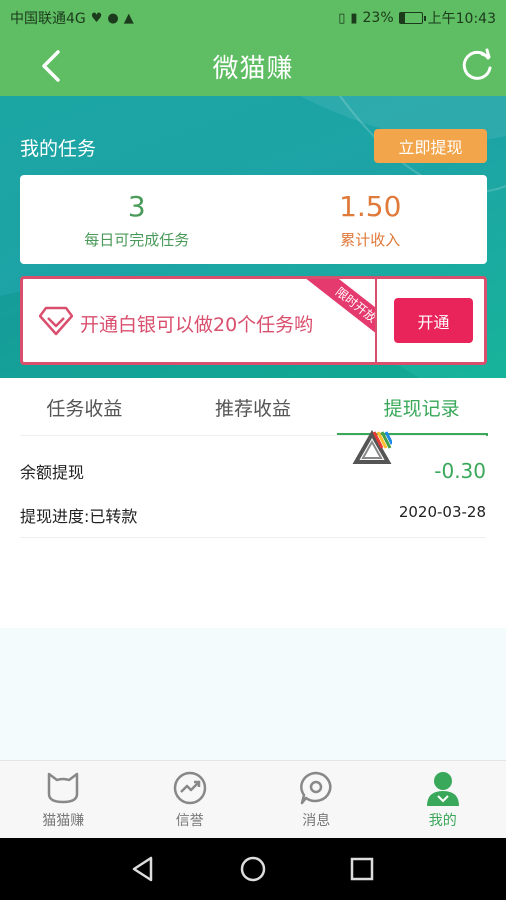 The image size is (506, 900). I want to click on tab-task-earnings: 任务收益, so click(84, 407).